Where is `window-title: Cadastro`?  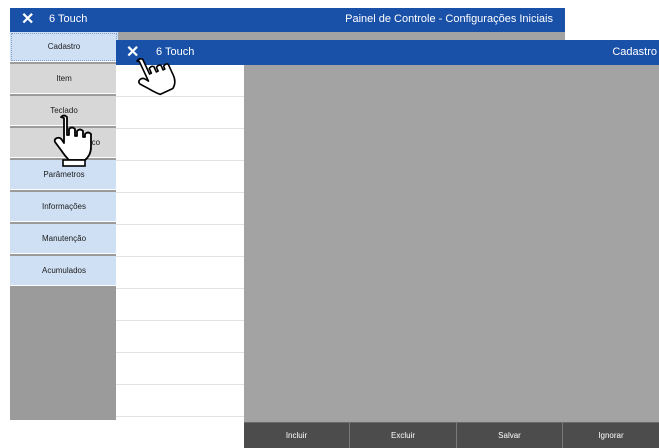 window-title: Cadastro is located at coordinates (634, 52).